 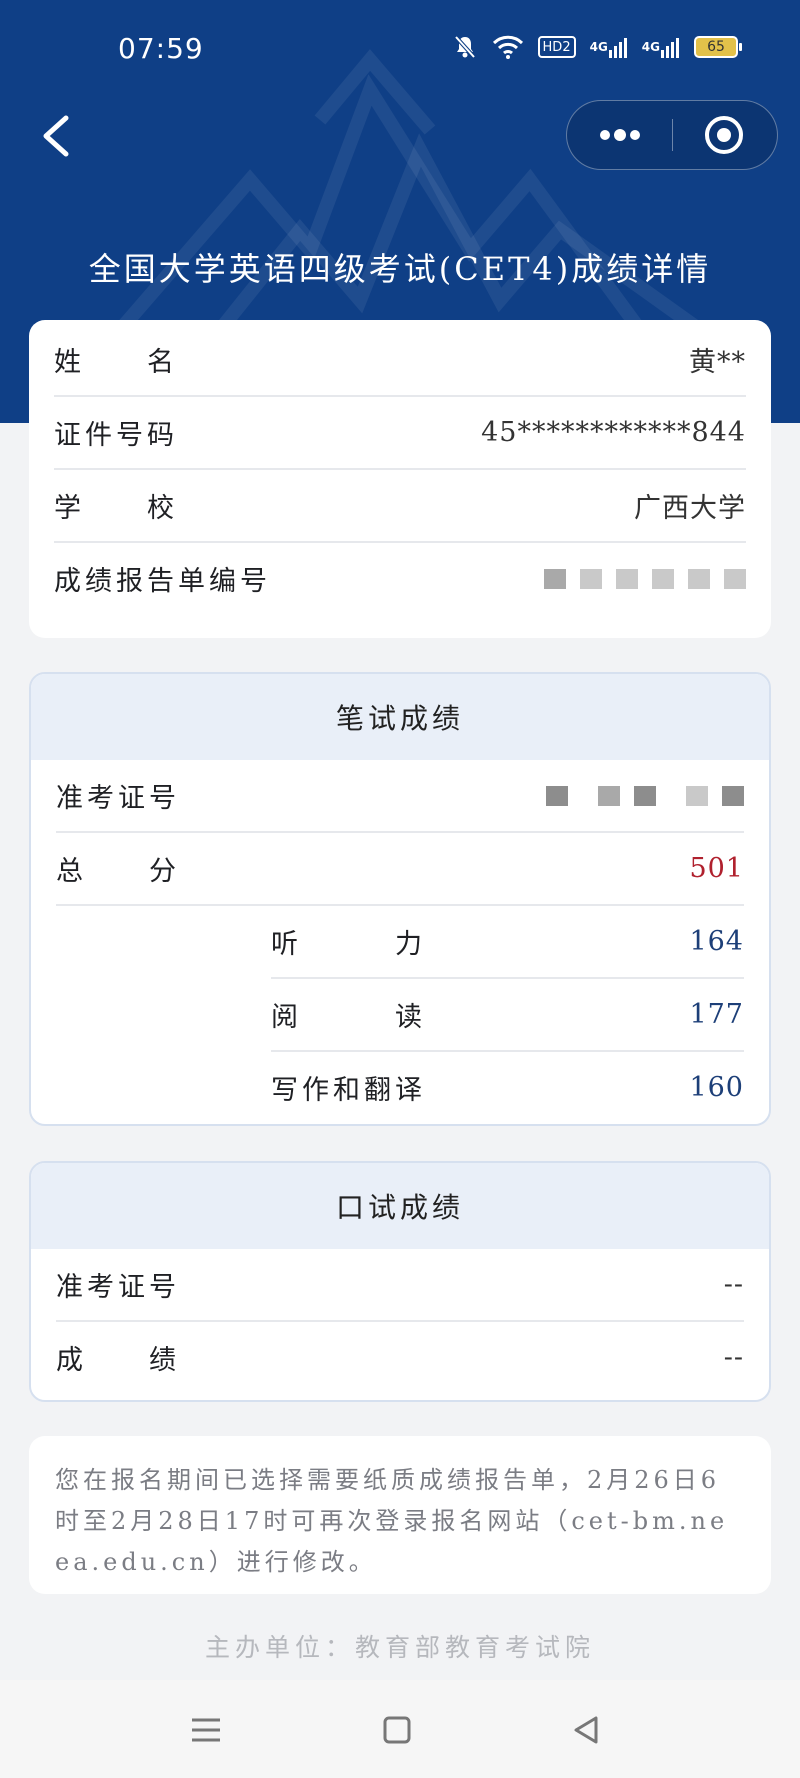 I want to click on oral-exam-card: 口试成绩 准考证号 -- 成 绩 --, so click(x=400, y=1281).